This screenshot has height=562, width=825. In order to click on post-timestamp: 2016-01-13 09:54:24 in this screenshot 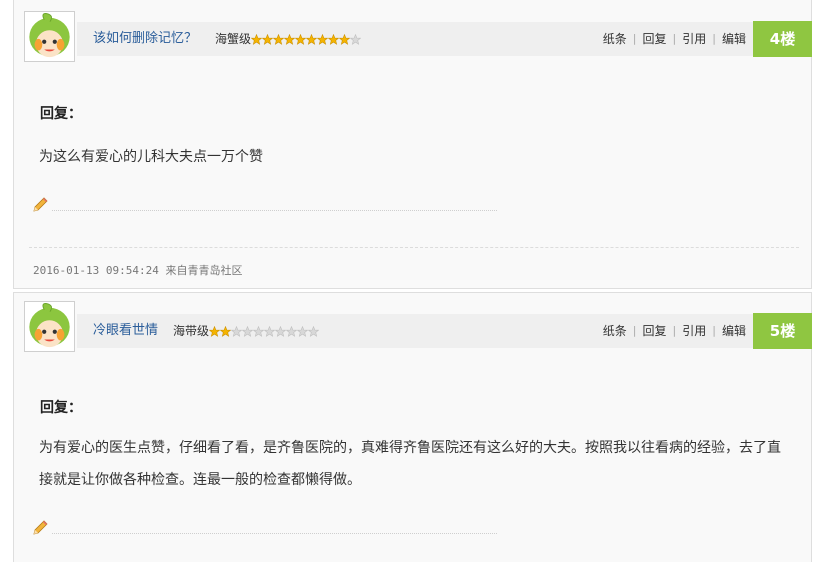, I will do `click(96, 270)`.